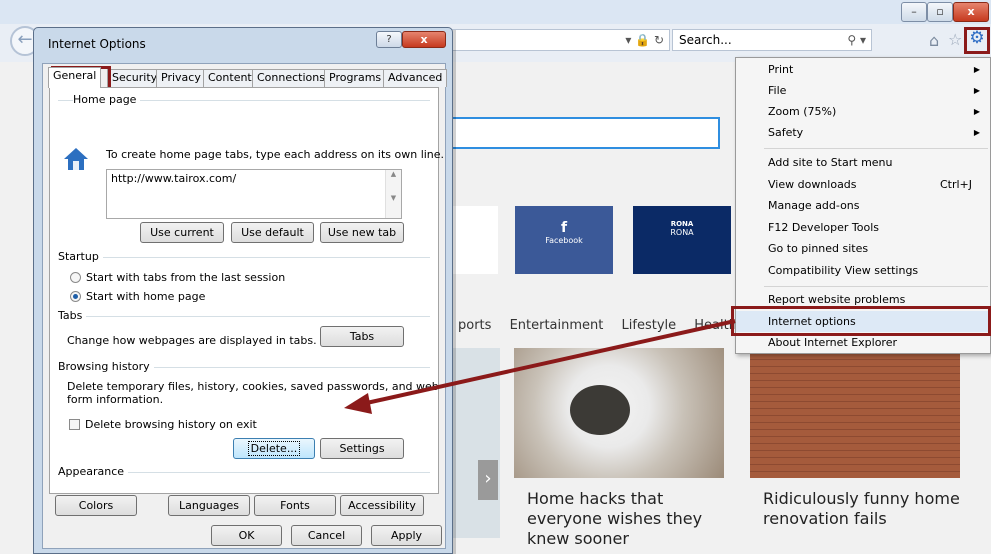  I want to click on group-title-startup: Startup, so click(80, 256).